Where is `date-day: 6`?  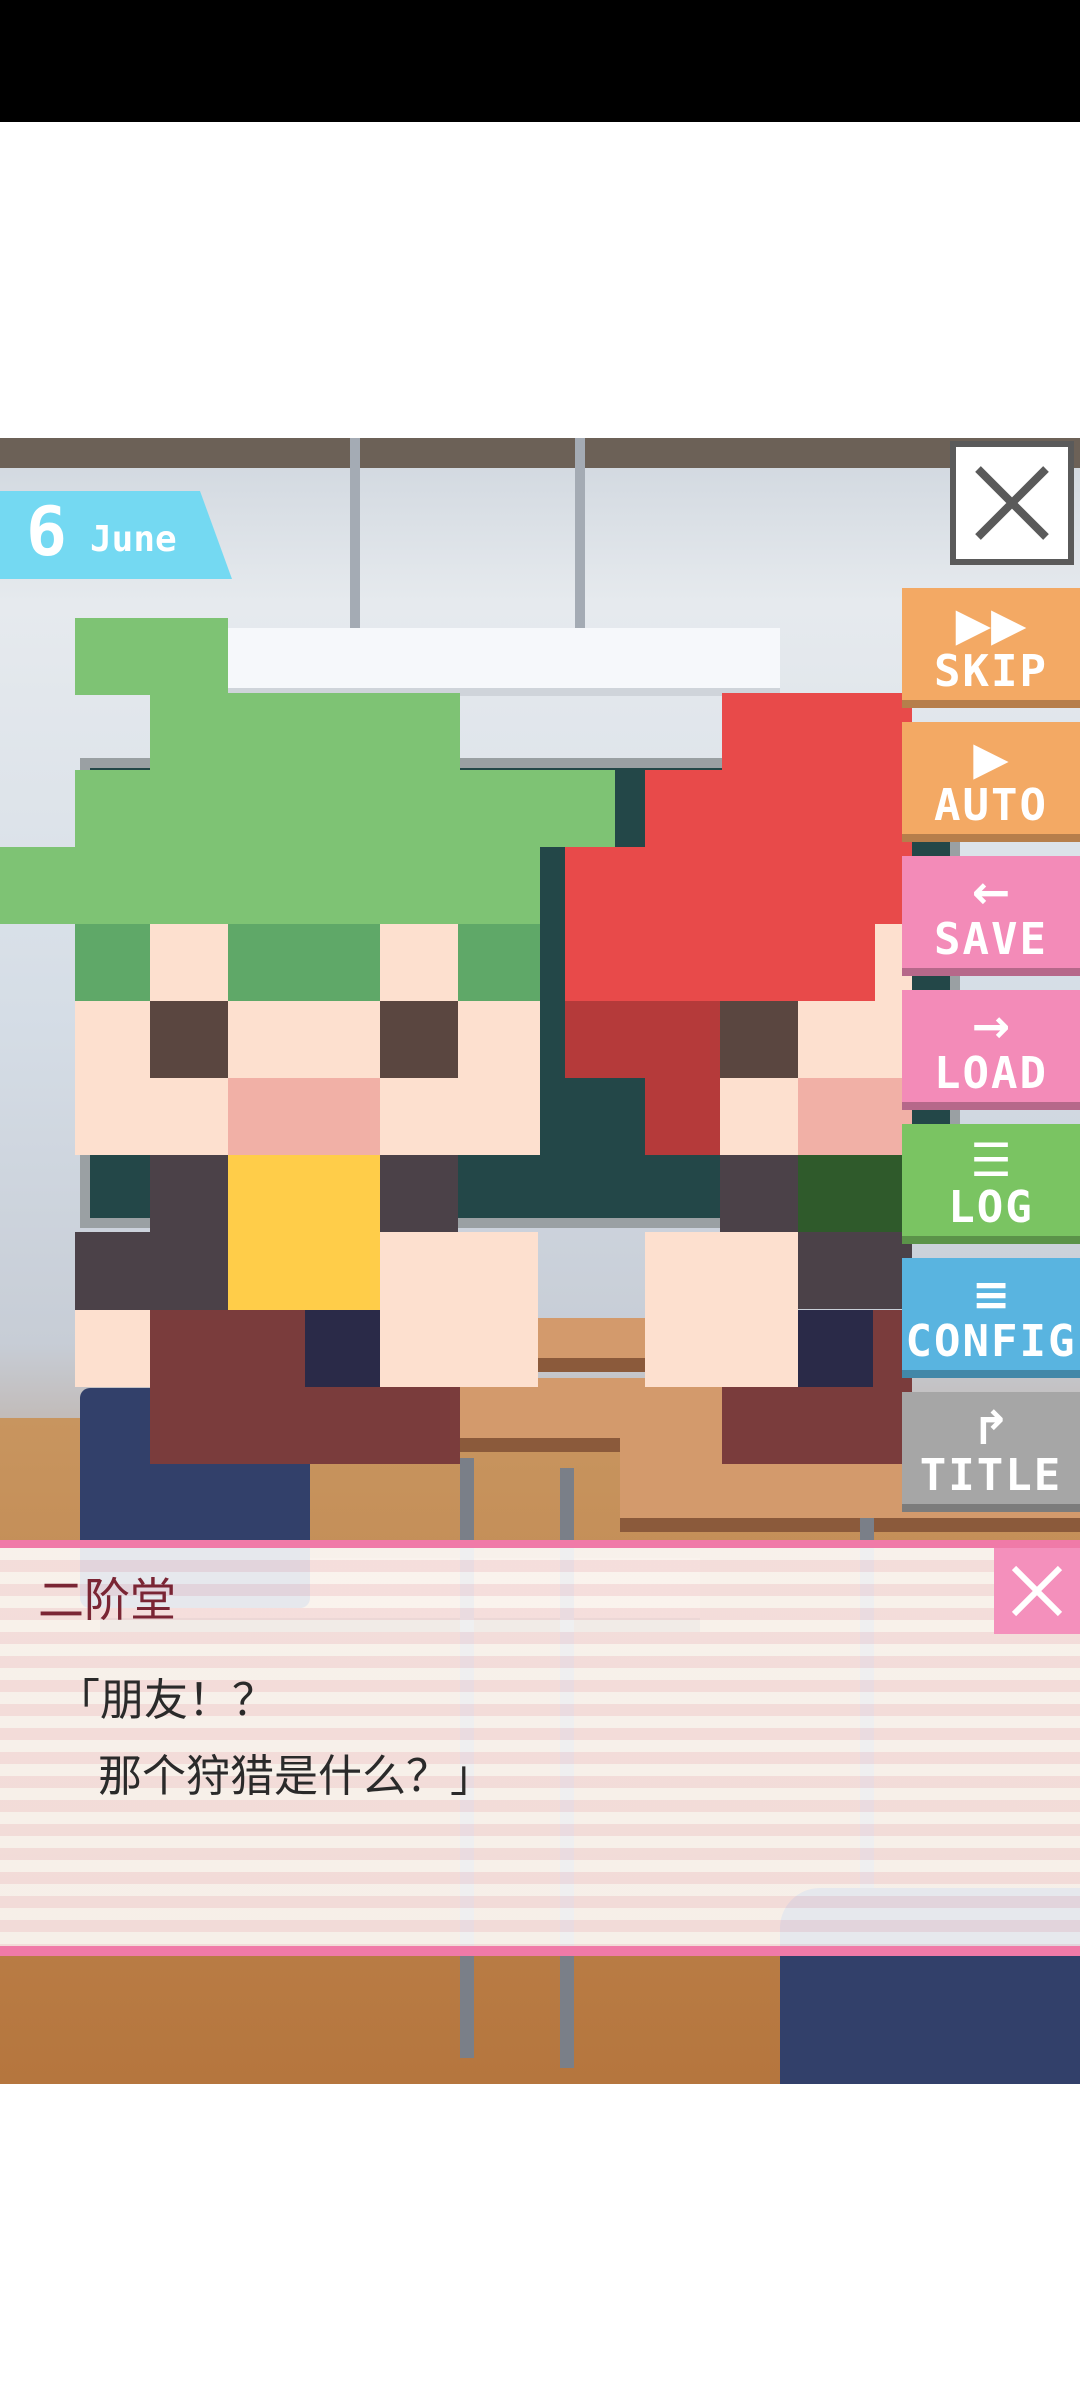
date-day: 6 is located at coordinates (46, 532).